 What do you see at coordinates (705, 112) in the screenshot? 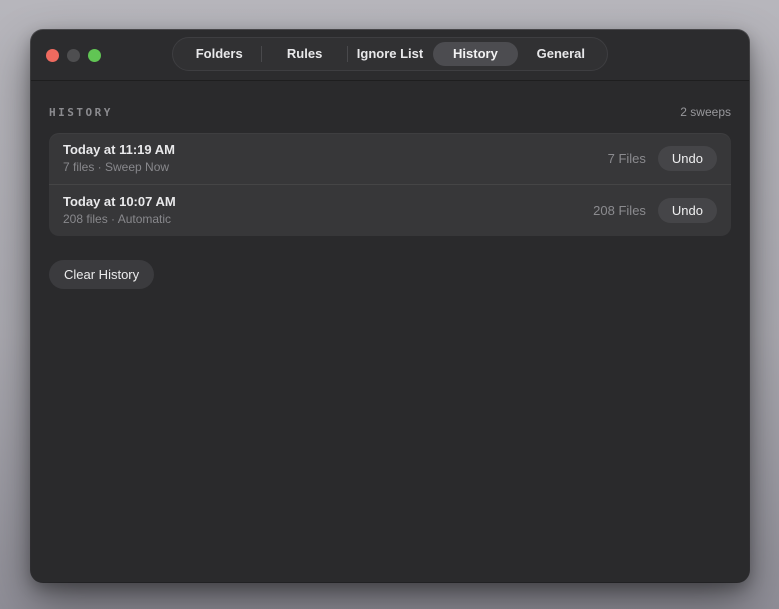
I see `sweep-count: 2 sweeps` at bounding box center [705, 112].